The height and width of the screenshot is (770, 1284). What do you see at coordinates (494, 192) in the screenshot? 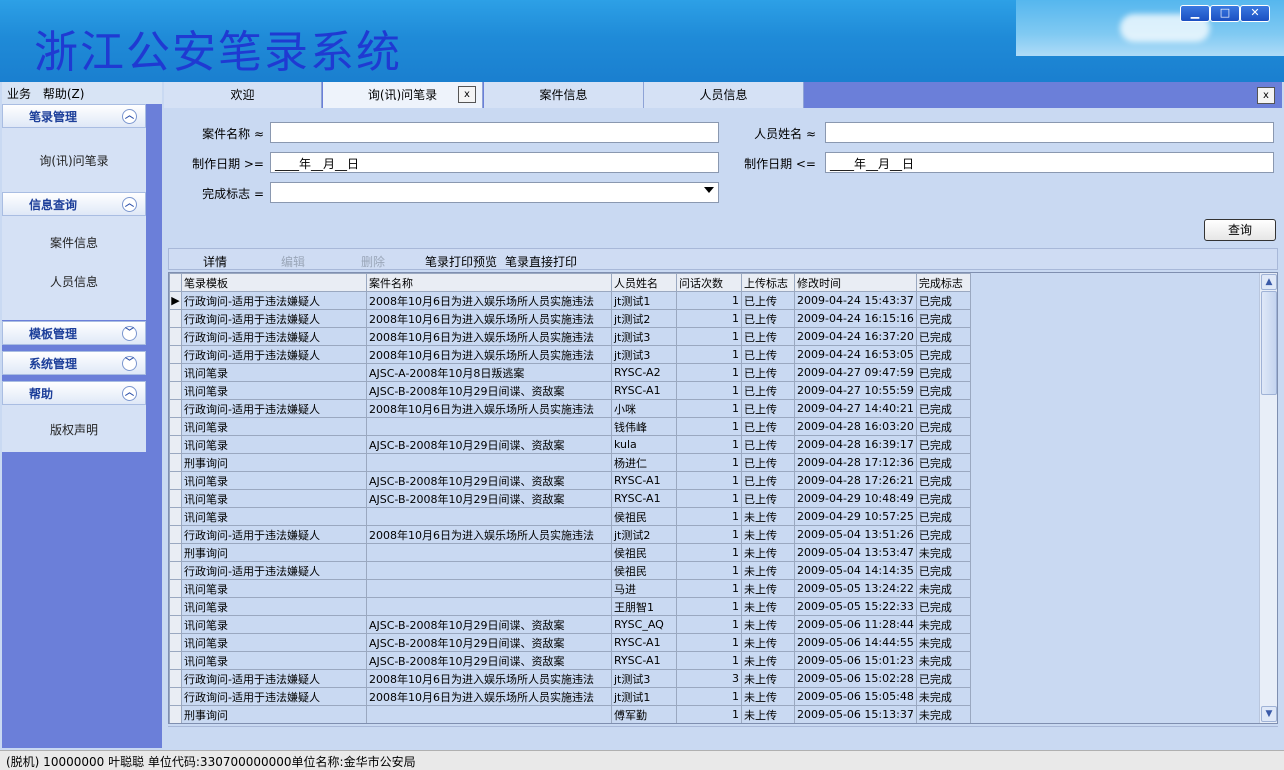
I see `status-select` at bounding box center [494, 192].